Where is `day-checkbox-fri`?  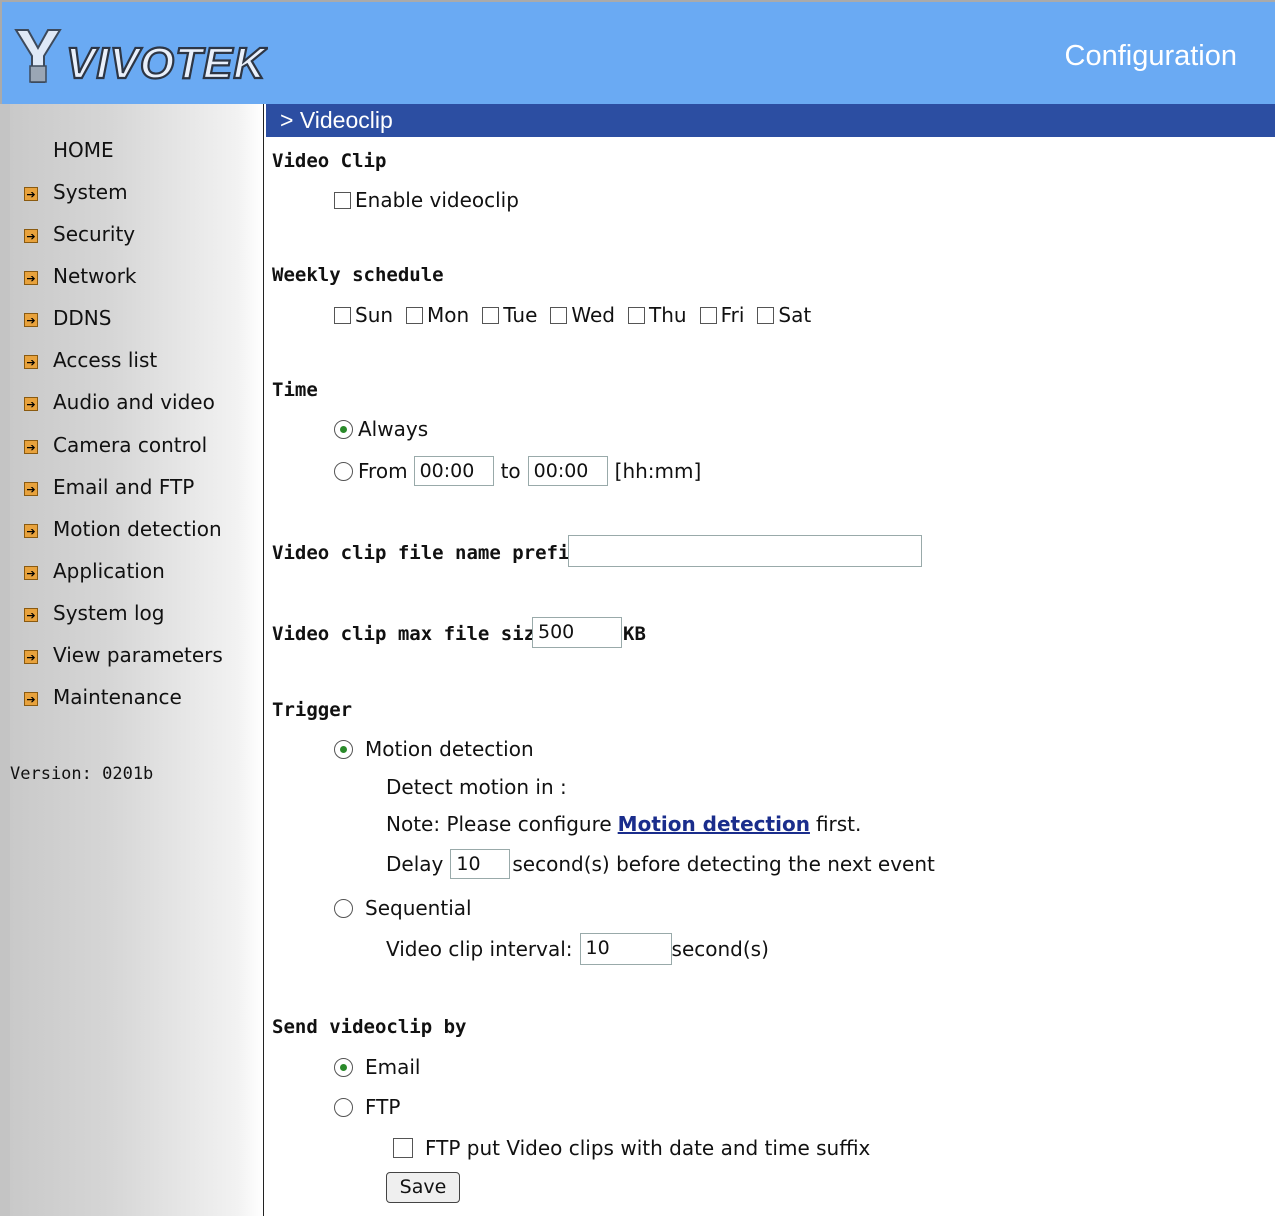
day-checkbox-fri is located at coordinates (708, 315).